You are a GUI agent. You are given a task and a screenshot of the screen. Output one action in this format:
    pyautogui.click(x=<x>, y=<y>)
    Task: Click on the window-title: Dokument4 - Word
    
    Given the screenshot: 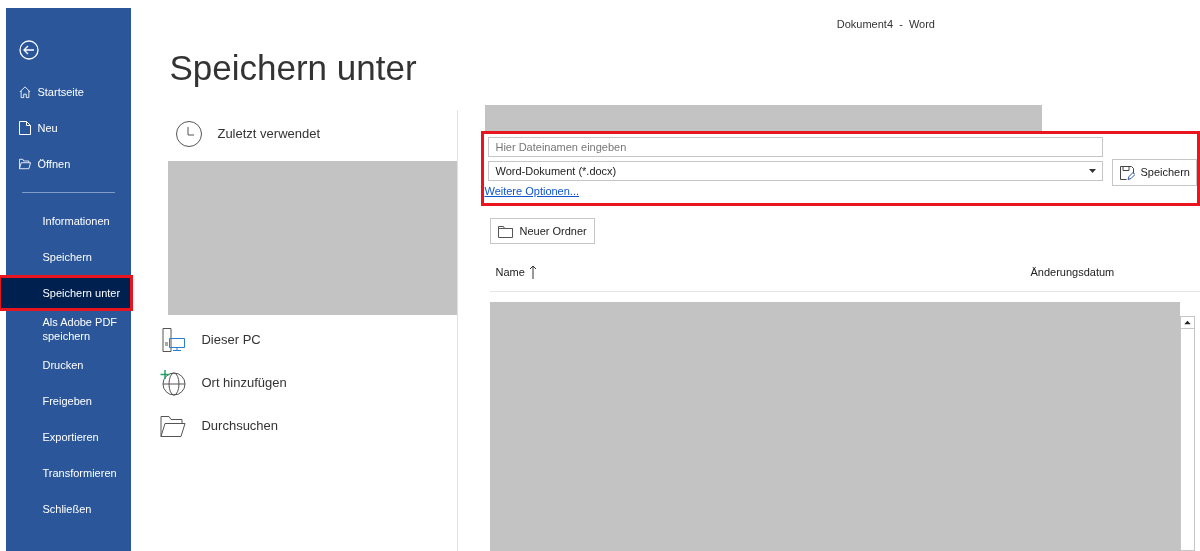 What is the action you would take?
    pyautogui.click(x=885, y=24)
    